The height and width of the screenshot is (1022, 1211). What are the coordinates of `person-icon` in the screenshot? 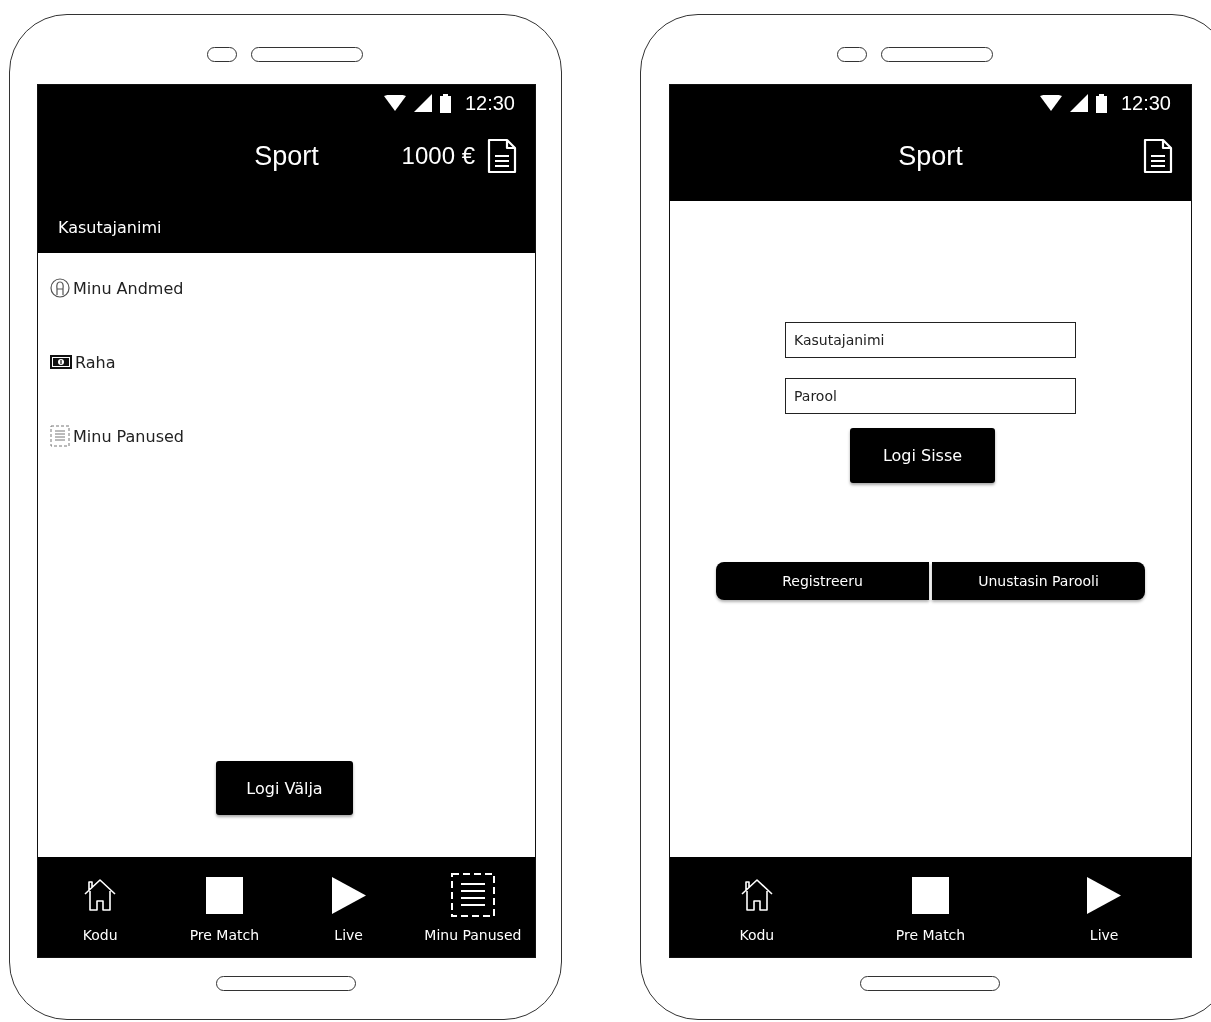 It's located at (60, 288).